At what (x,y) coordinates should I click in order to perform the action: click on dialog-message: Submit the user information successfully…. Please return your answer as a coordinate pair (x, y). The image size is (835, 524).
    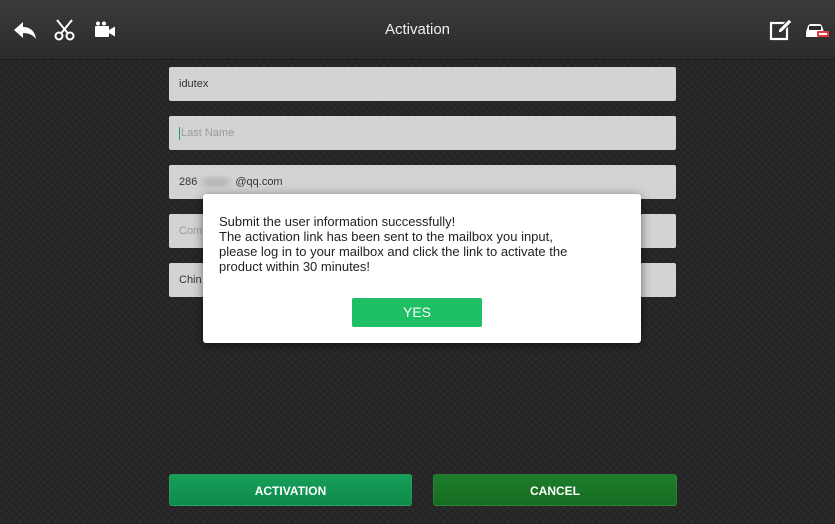
    Looking at the image, I should click on (424, 244).